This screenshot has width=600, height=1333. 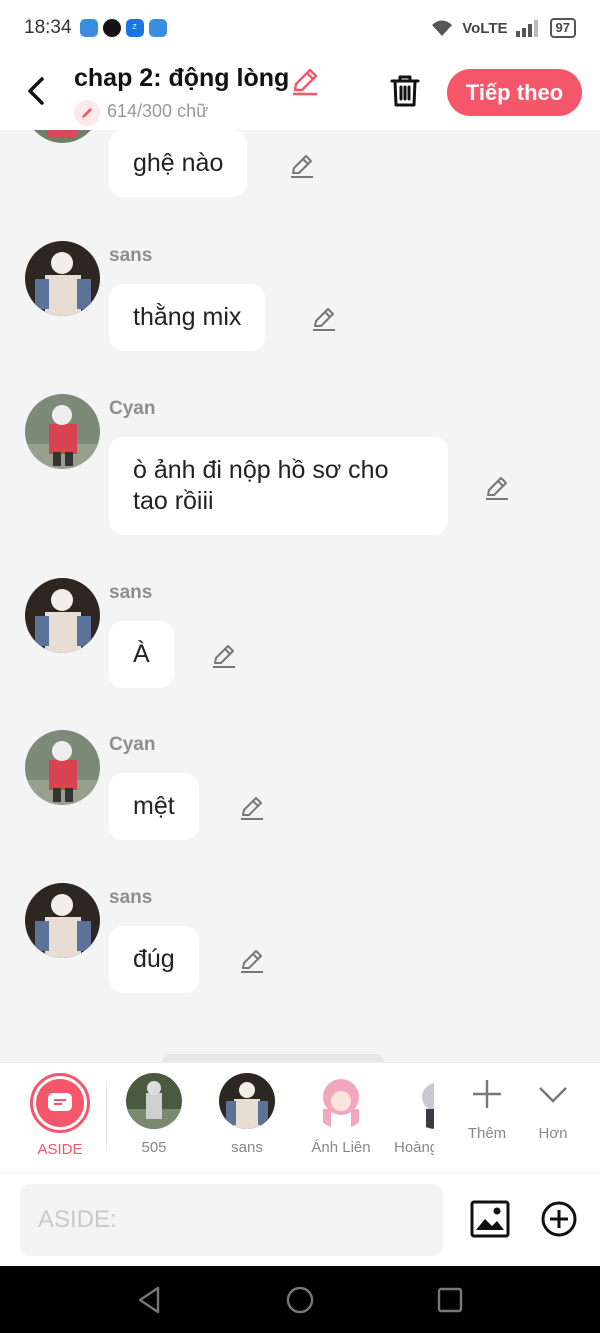 I want to click on add-circle-icon, so click(x=559, y=1219).